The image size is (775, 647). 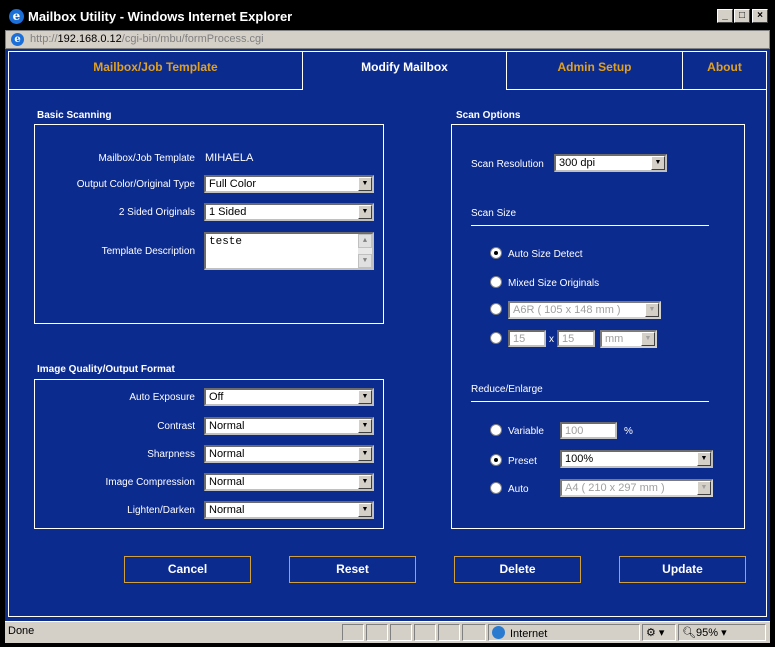 What do you see at coordinates (496, 282) in the screenshot?
I see `mixed-size-radio` at bounding box center [496, 282].